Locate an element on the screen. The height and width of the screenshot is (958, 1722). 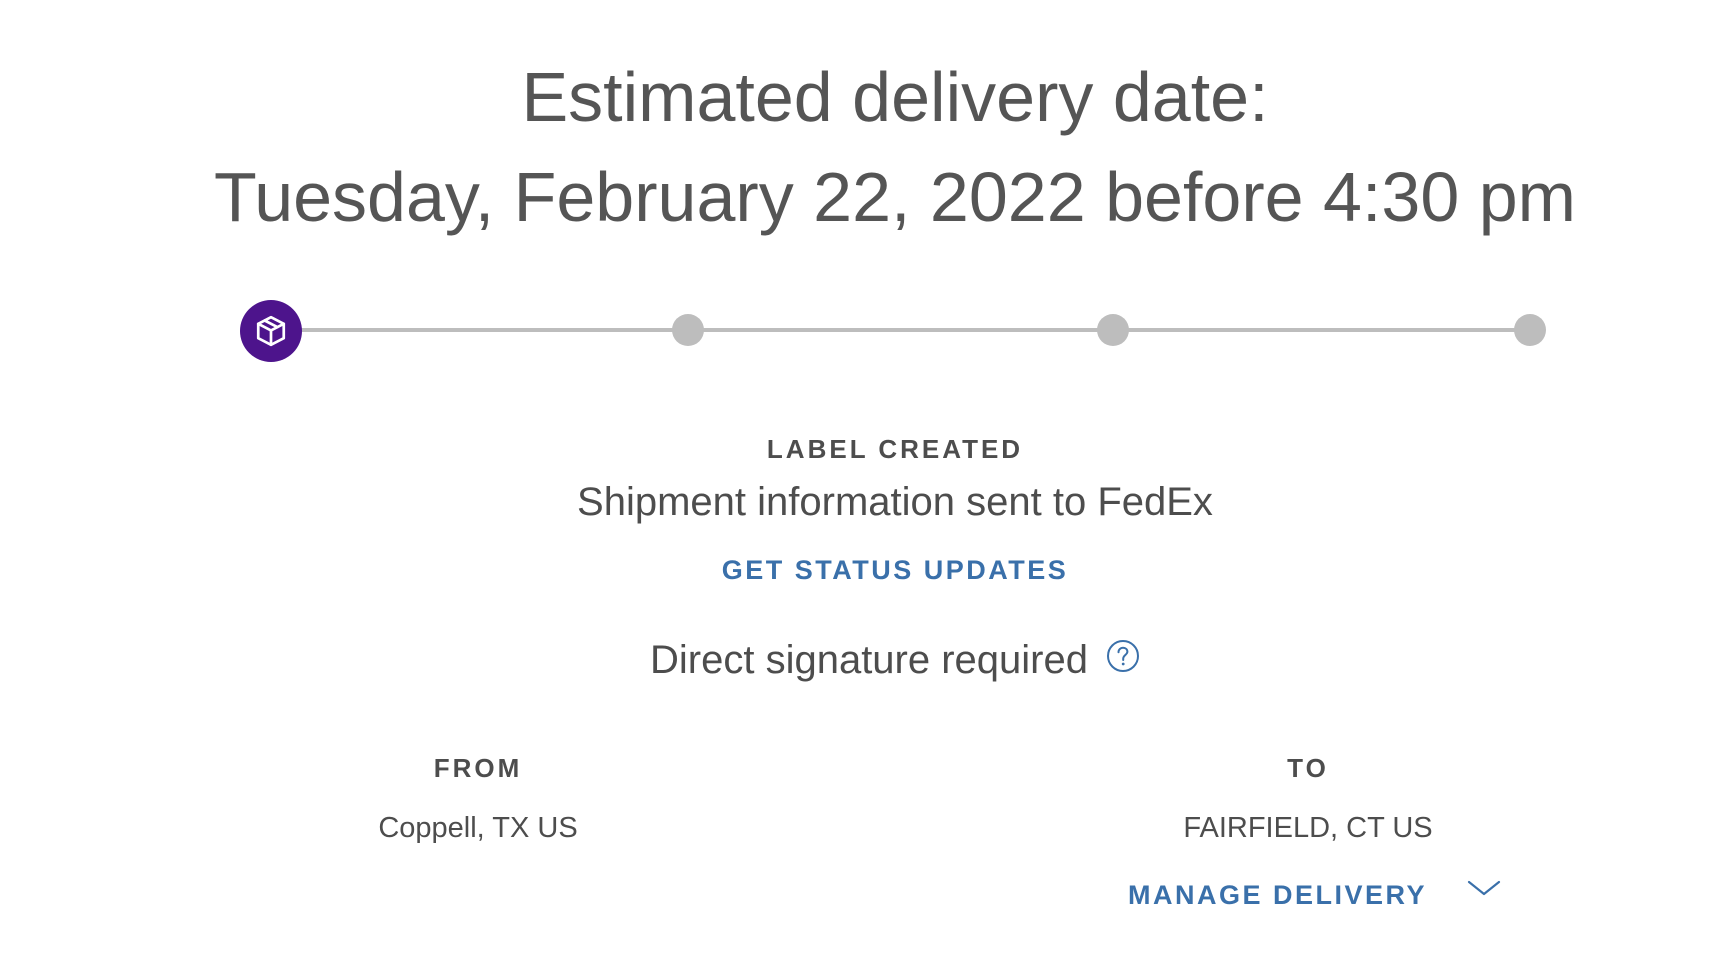
package-box-icon is located at coordinates (271, 331).